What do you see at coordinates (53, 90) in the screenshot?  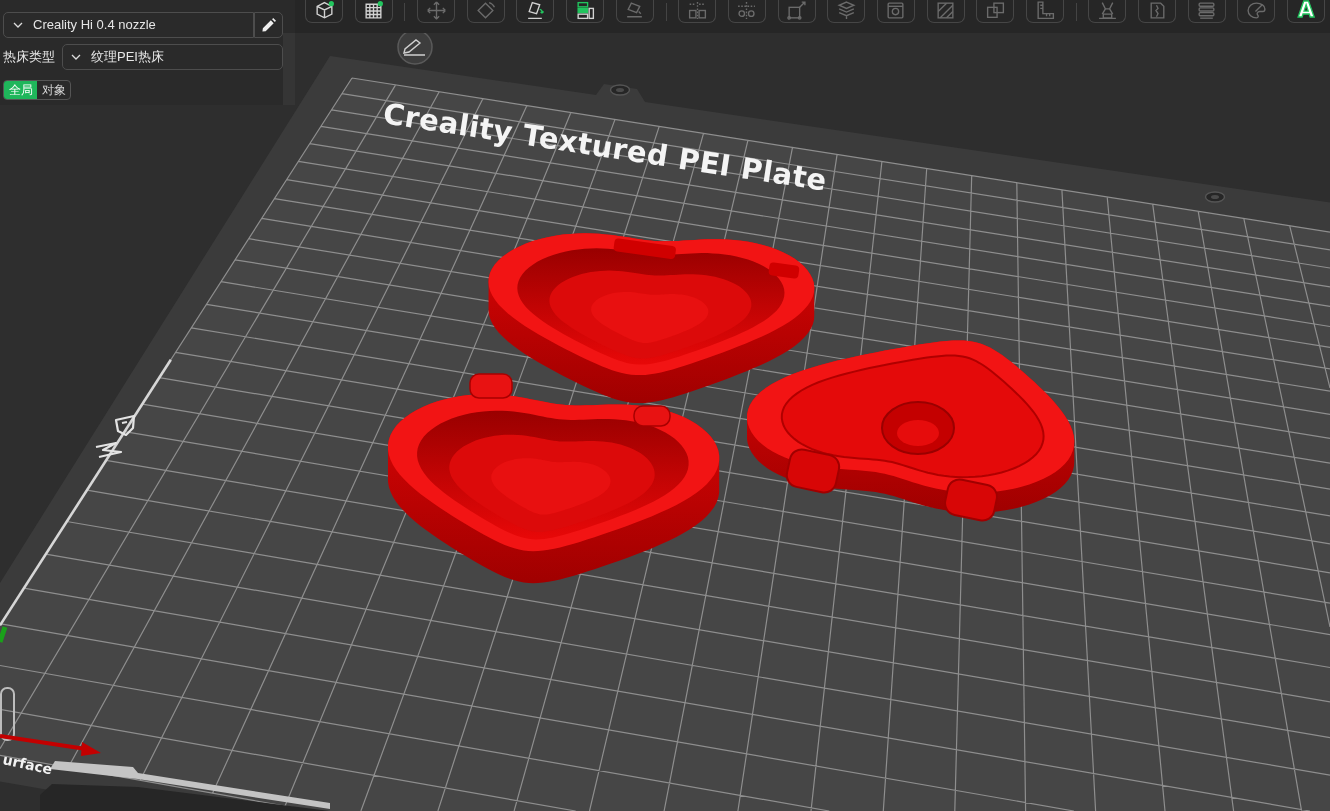 I see `scope-tab: 对象` at bounding box center [53, 90].